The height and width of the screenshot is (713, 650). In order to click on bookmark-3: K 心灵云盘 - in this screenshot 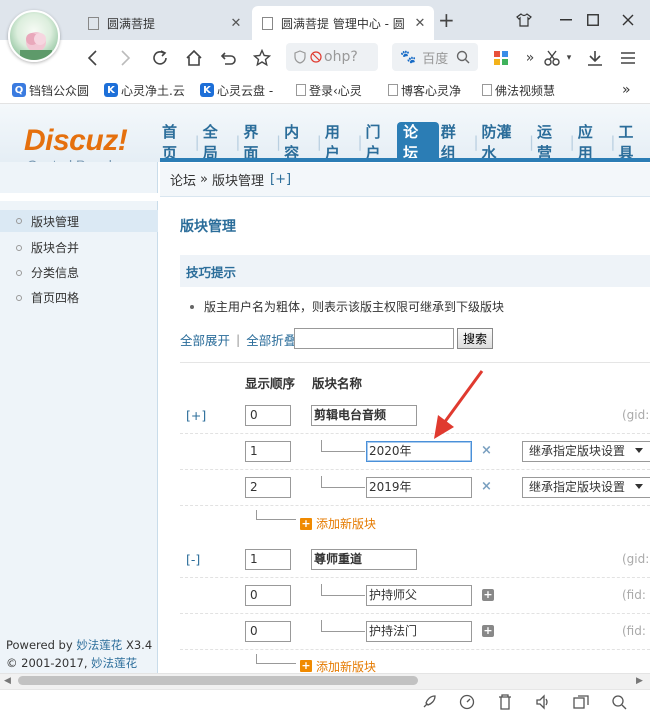, I will do `click(243, 90)`.